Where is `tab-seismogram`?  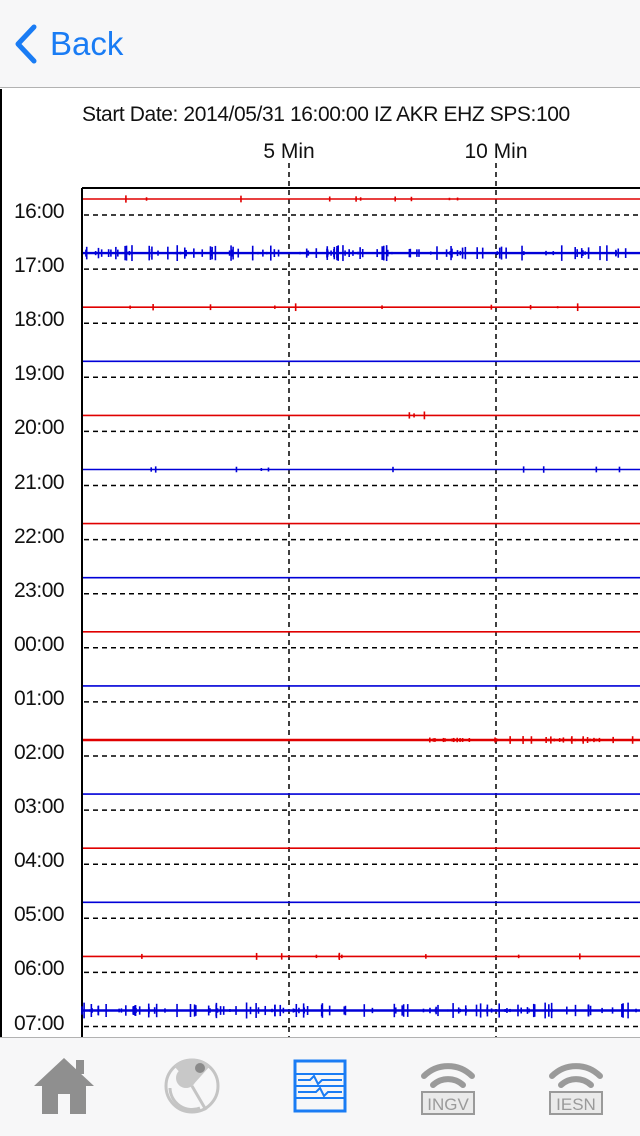 tab-seismogram is located at coordinates (320, 1086).